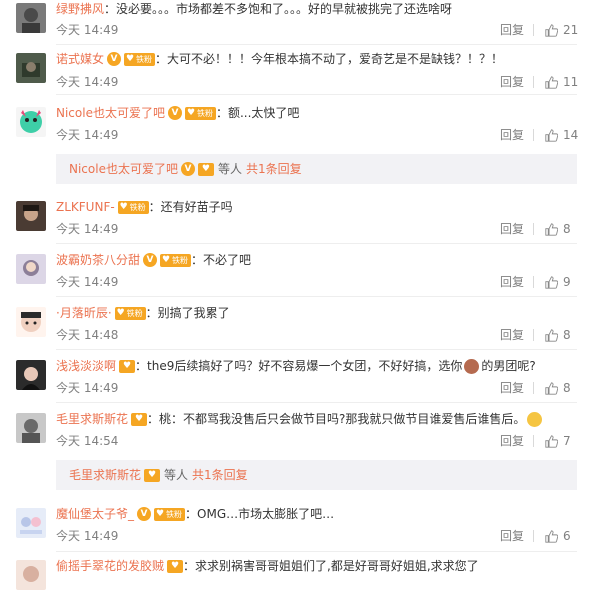 This screenshot has width=597, height=590. What do you see at coordinates (316, 475) in the screenshot?
I see `subreply-summary: 毛里求斯斯花 ♥ 等人 共1条回复` at bounding box center [316, 475].